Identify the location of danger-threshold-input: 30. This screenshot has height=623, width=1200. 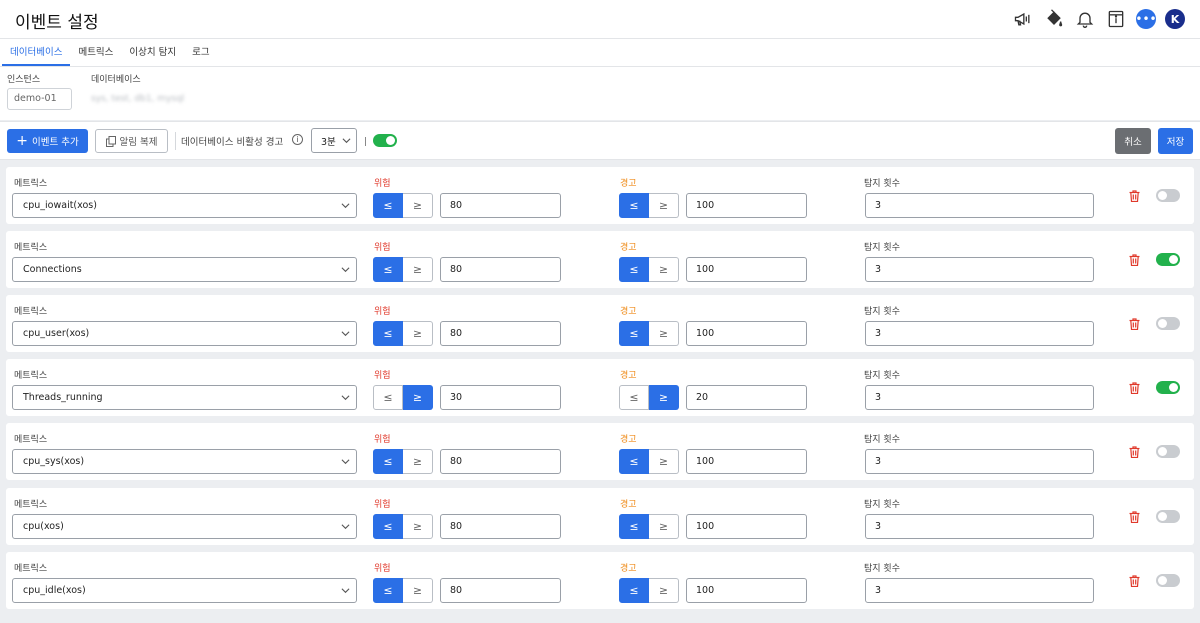
(500, 397).